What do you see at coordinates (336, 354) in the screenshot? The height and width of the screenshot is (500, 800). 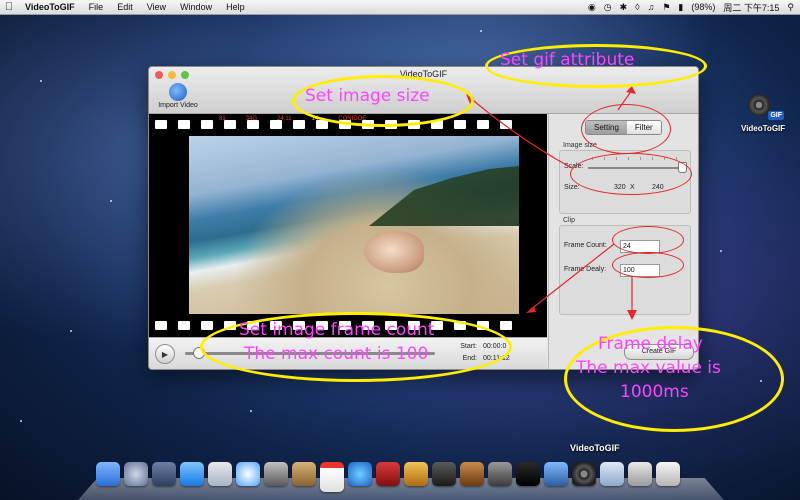 I see `annotation-frame-count-line2: The max count is 100` at bounding box center [336, 354].